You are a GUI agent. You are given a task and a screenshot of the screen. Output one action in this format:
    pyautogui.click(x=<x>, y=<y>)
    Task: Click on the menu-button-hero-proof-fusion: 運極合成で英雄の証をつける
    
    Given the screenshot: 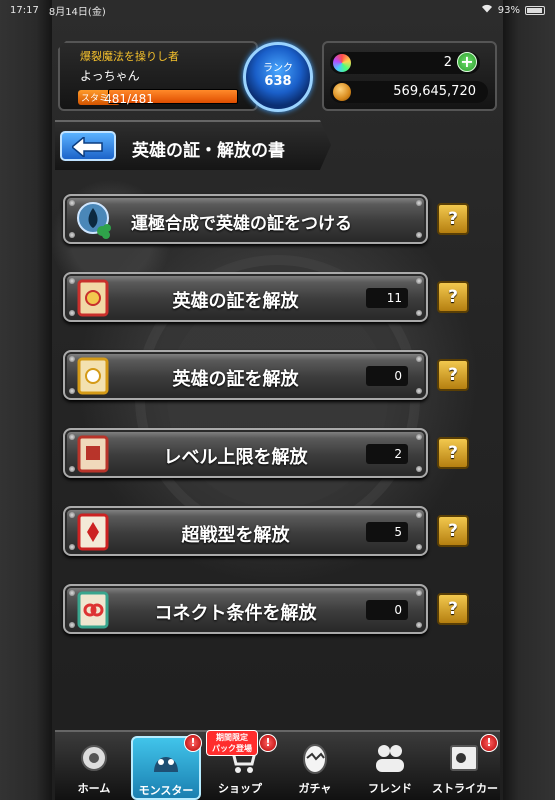 What is the action you would take?
    pyautogui.click(x=245, y=219)
    